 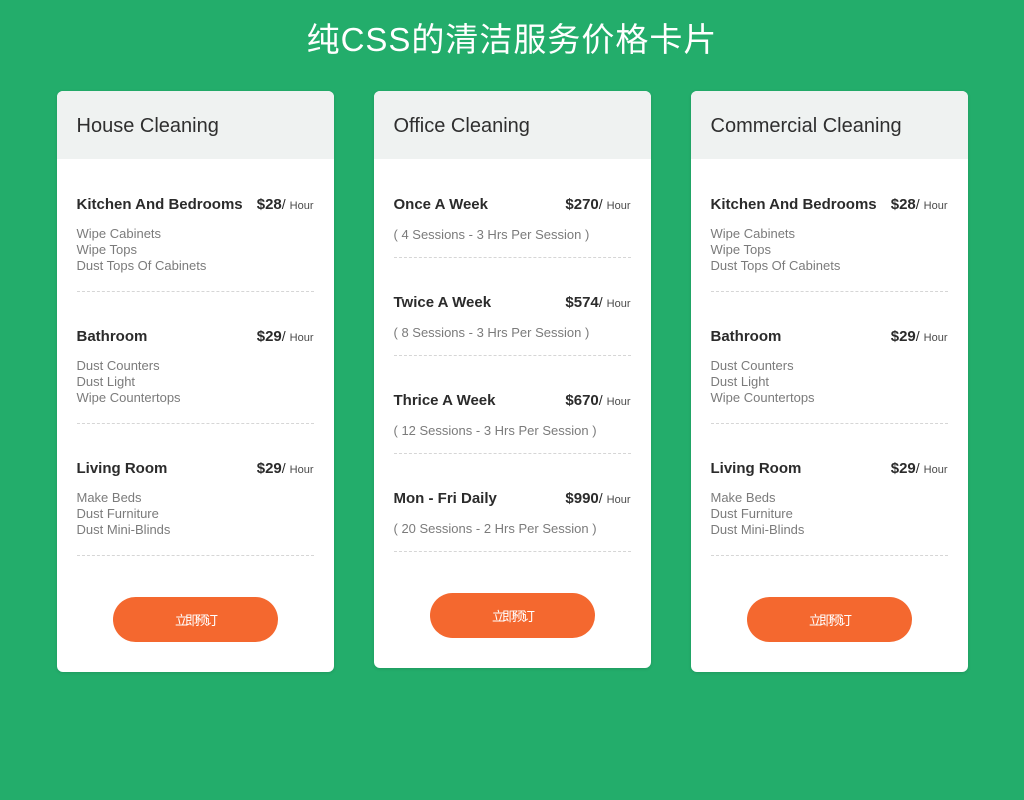 What do you see at coordinates (440, 204) in the screenshot?
I see `plan-name: Once A Week` at bounding box center [440, 204].